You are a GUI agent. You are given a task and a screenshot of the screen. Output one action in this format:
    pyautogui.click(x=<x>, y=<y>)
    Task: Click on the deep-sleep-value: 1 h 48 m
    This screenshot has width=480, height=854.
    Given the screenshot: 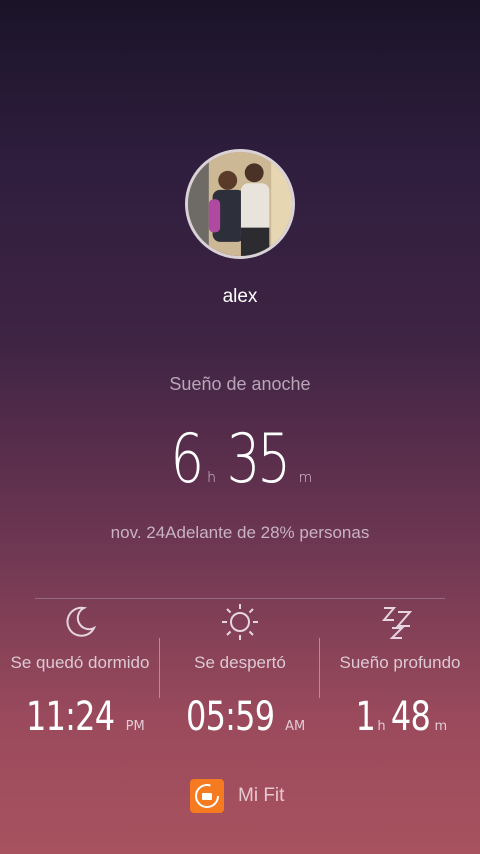 What is the action you would take?
    pyautogui.click(x=400, y=717)
    